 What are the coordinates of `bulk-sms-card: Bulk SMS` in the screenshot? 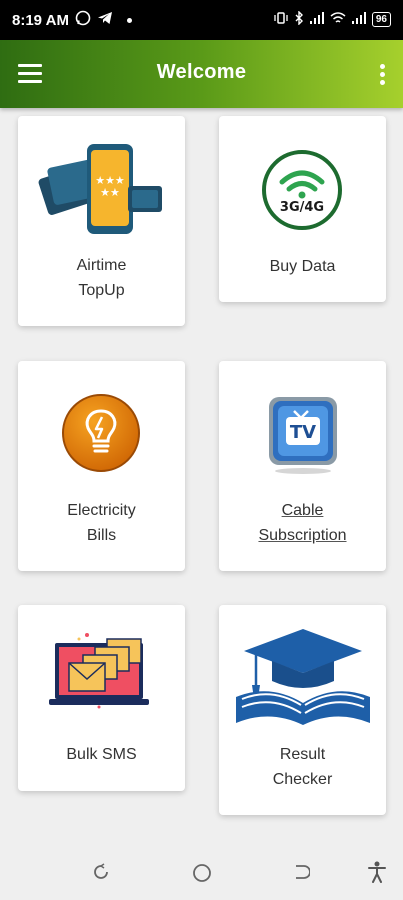 It's located at (101, 698).